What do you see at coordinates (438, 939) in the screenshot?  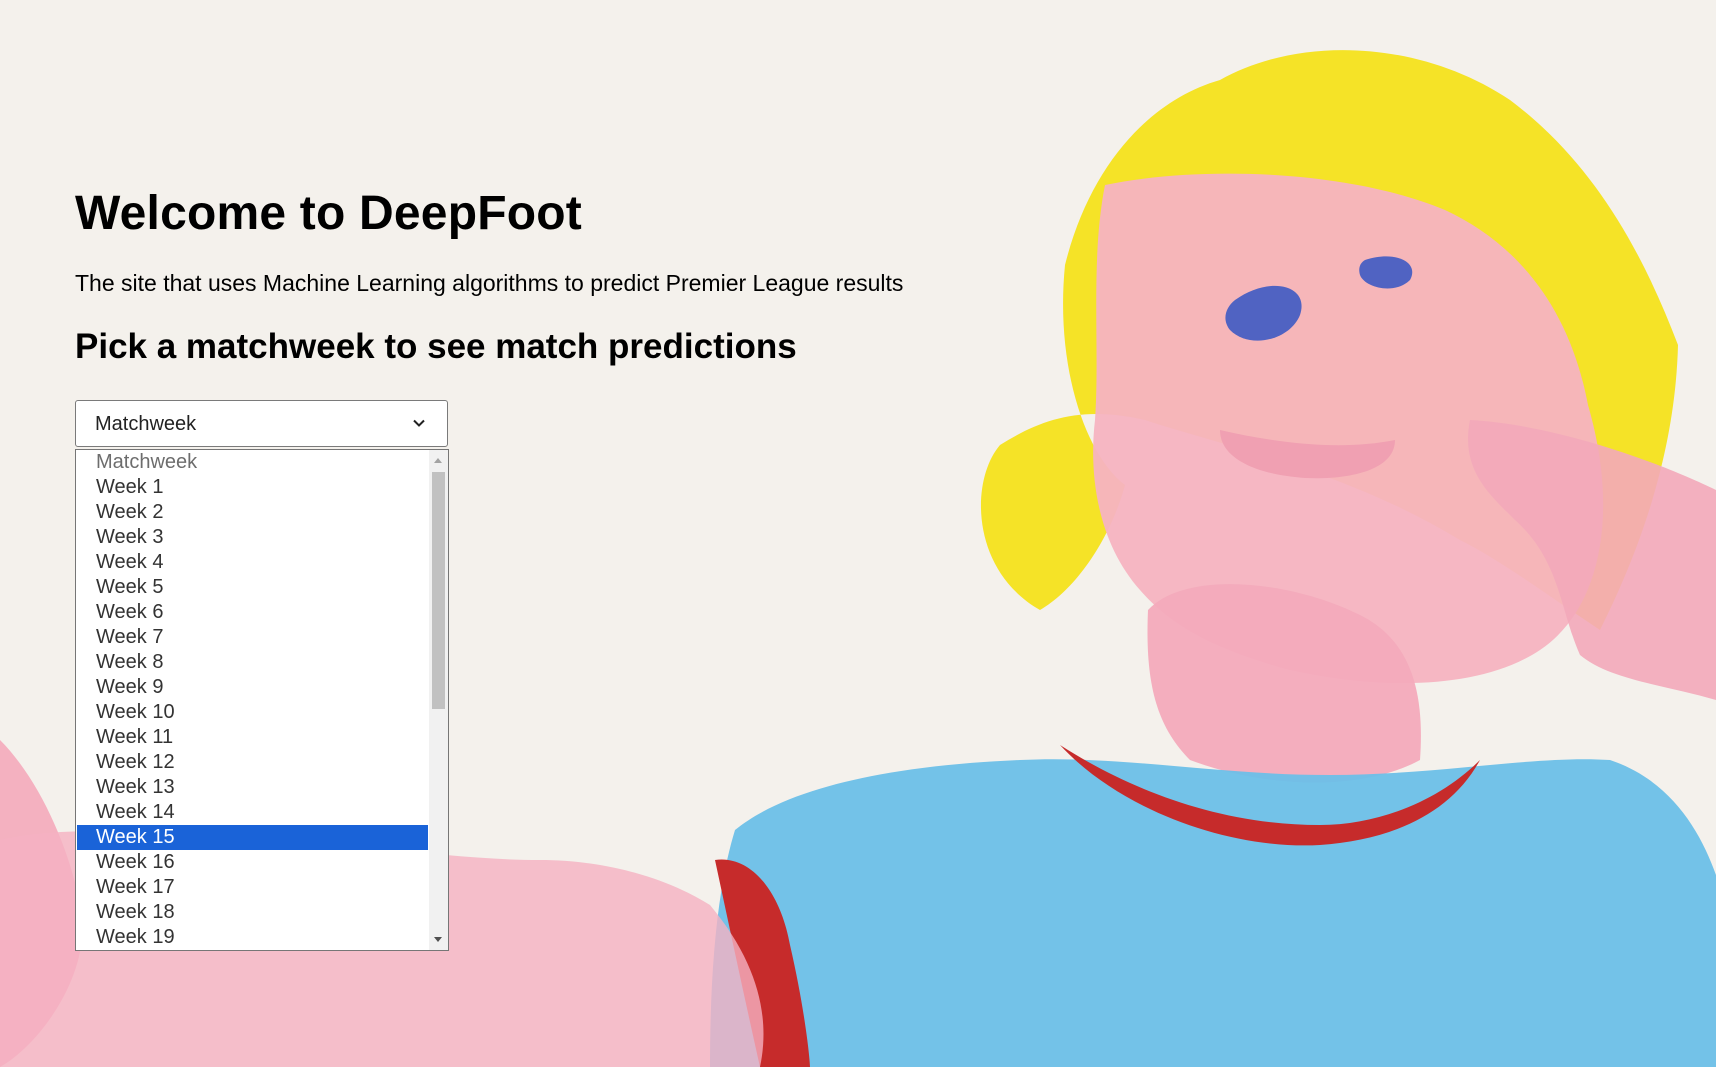 I see `scroll-down-icon` at bounding box center [438, 939].